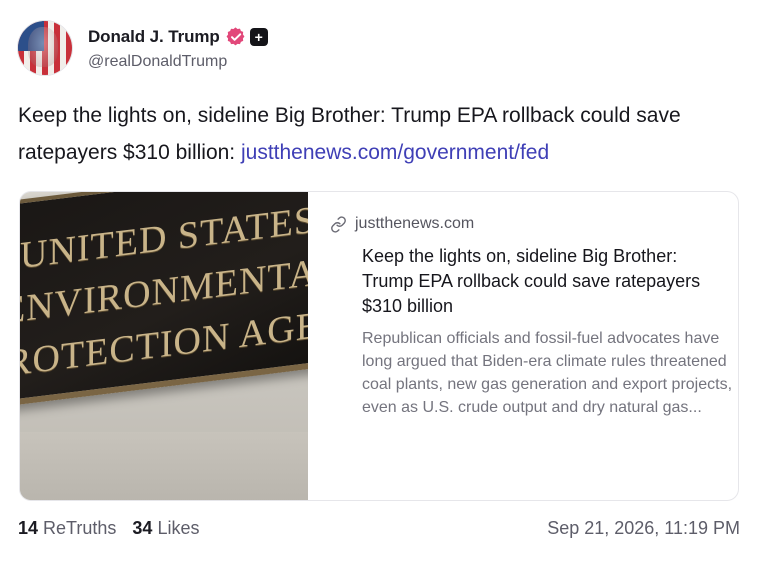 The width and height of the screenshot is (760, 563). What do you see at coordinates (142, 527) in the screenshot?
I see `likes-count: 34` at bounding box center [142, 527].